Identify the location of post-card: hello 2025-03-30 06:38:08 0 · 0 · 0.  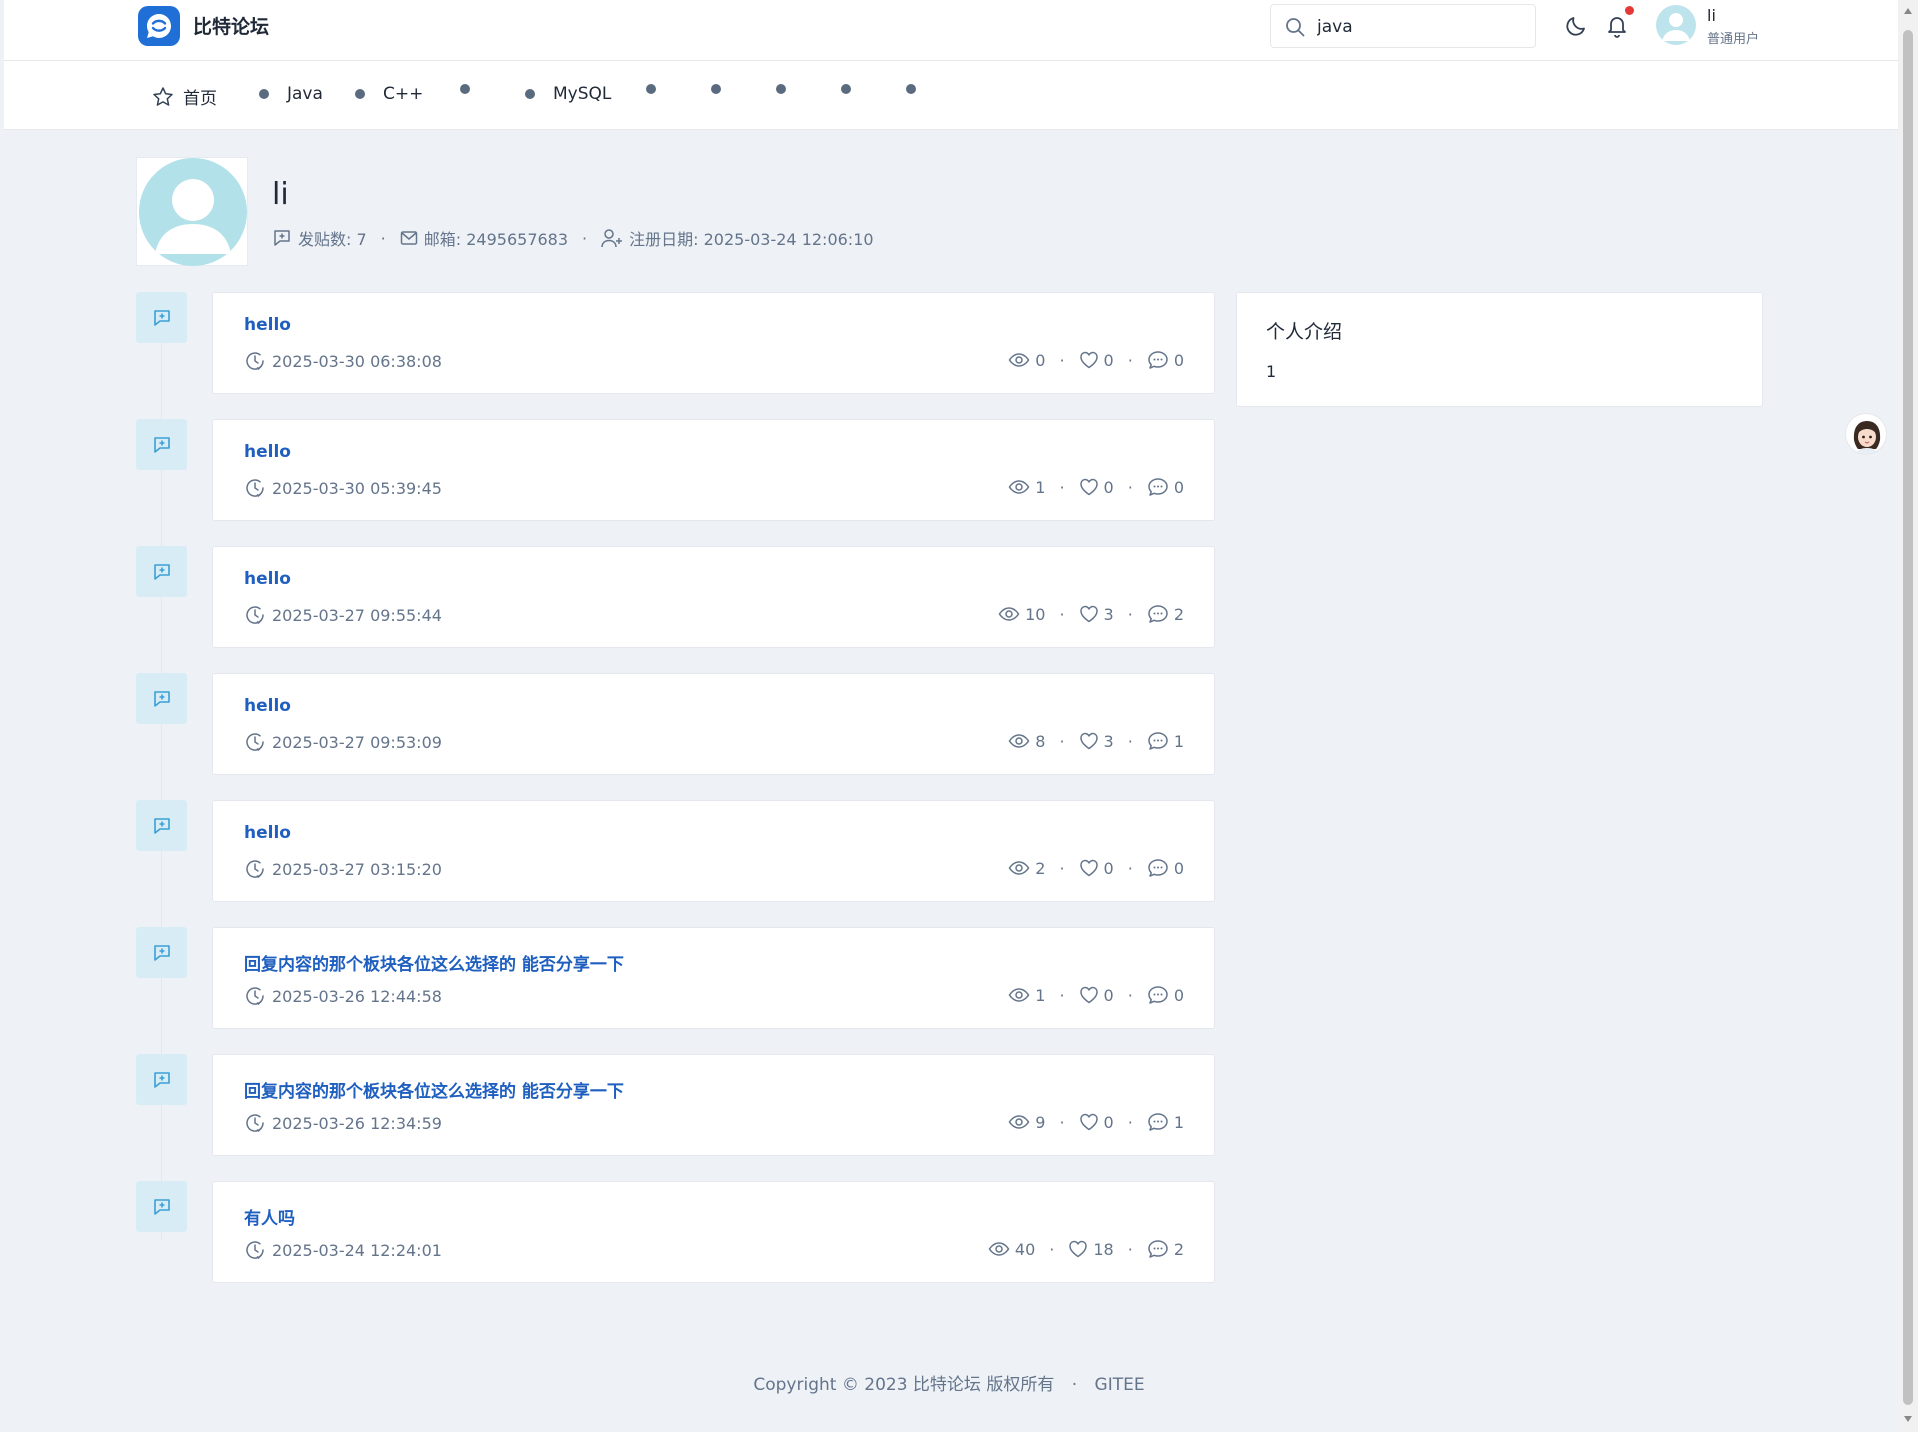
(713, 343).